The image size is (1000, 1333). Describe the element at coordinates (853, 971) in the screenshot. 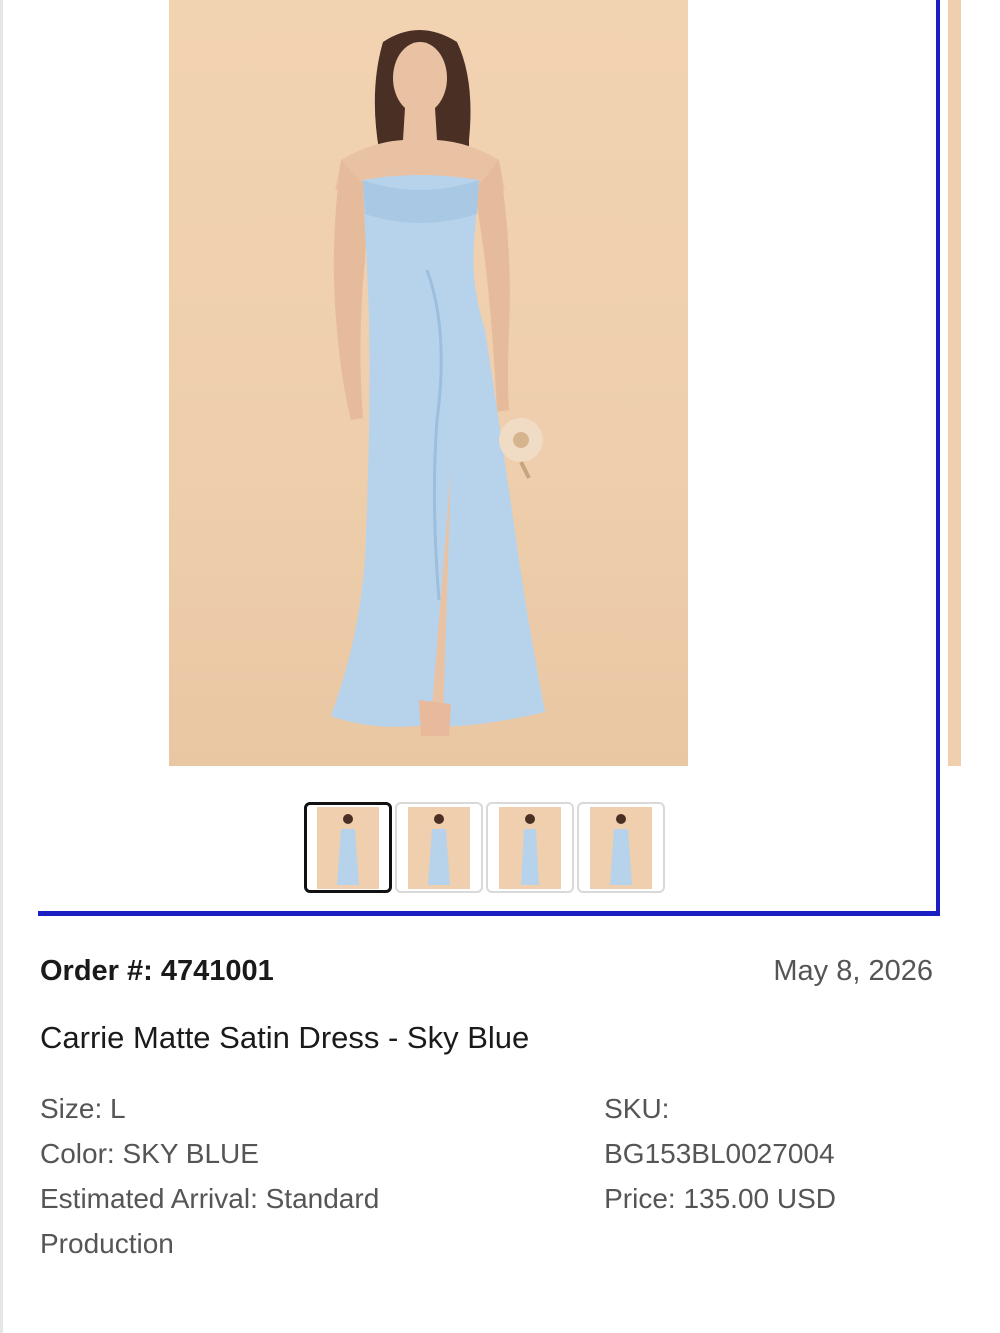

I see `order-date: May 8, 2026` at that location.